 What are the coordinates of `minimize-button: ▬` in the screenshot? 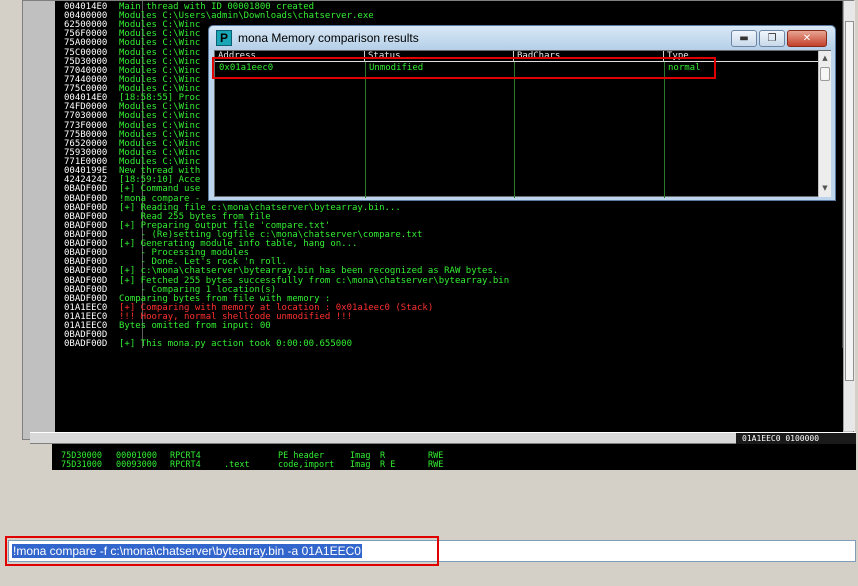 It's located at (744, 38).